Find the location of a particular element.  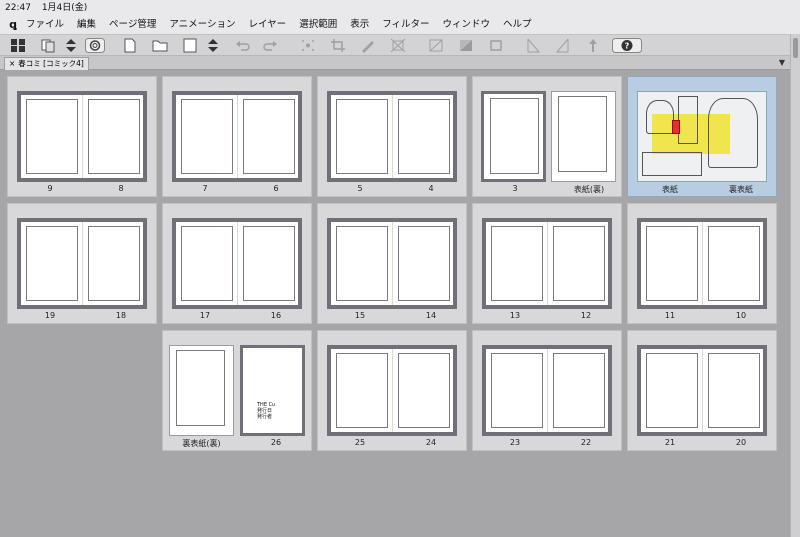

page-spread-15-14: 15 14 is located at coordinates (392, 263).